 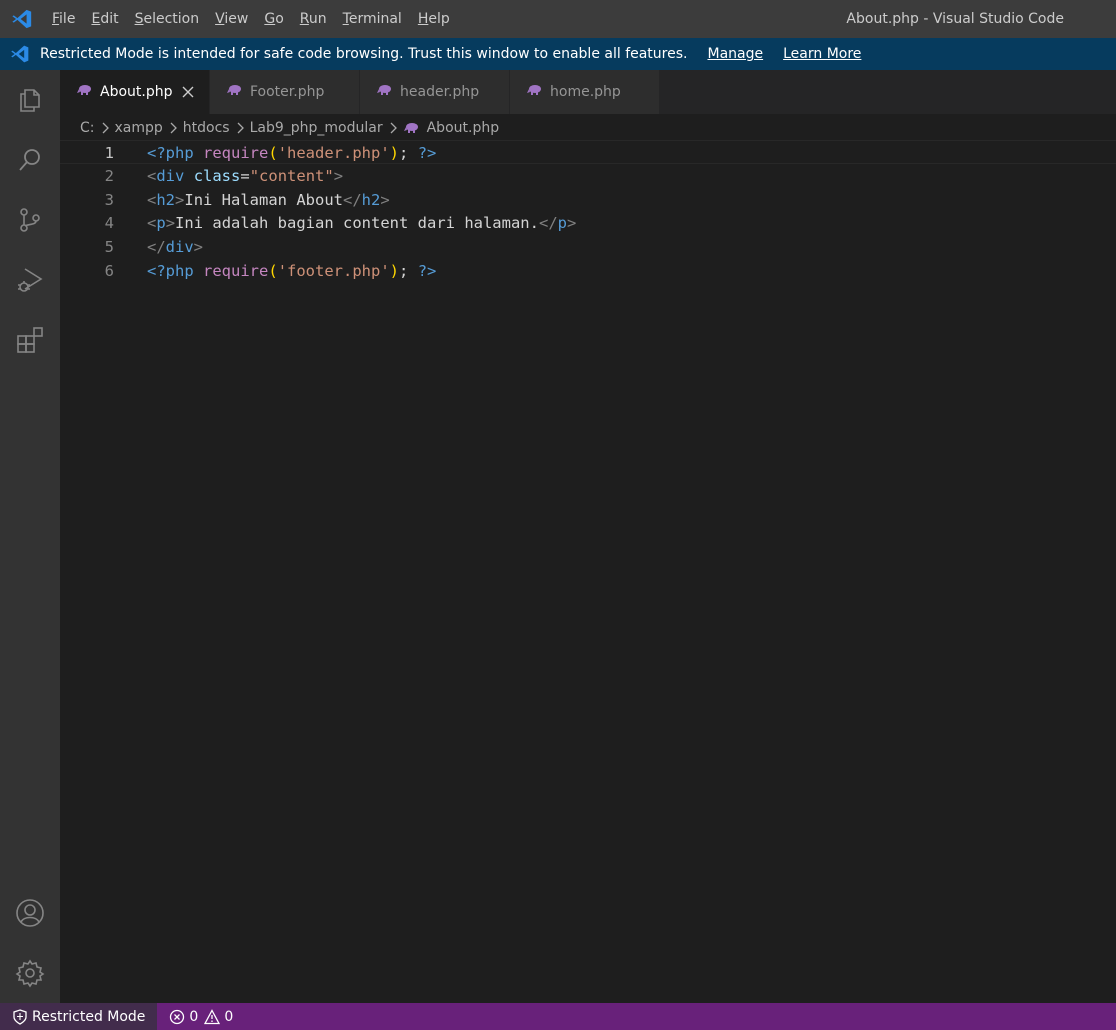 What do you see at coordinates (273, 19) in the screenshot?
I see `menu-item: Go` at bounding box center [273, 19].